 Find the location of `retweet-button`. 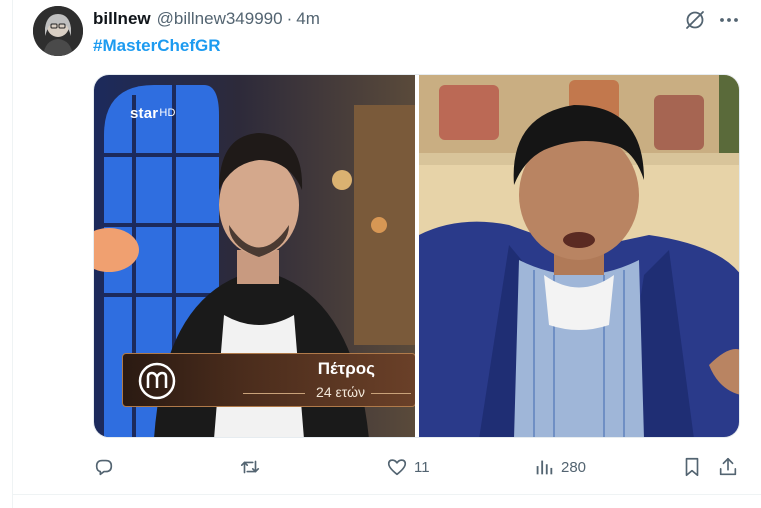

retweet-button is located at coordinates (250, 467).